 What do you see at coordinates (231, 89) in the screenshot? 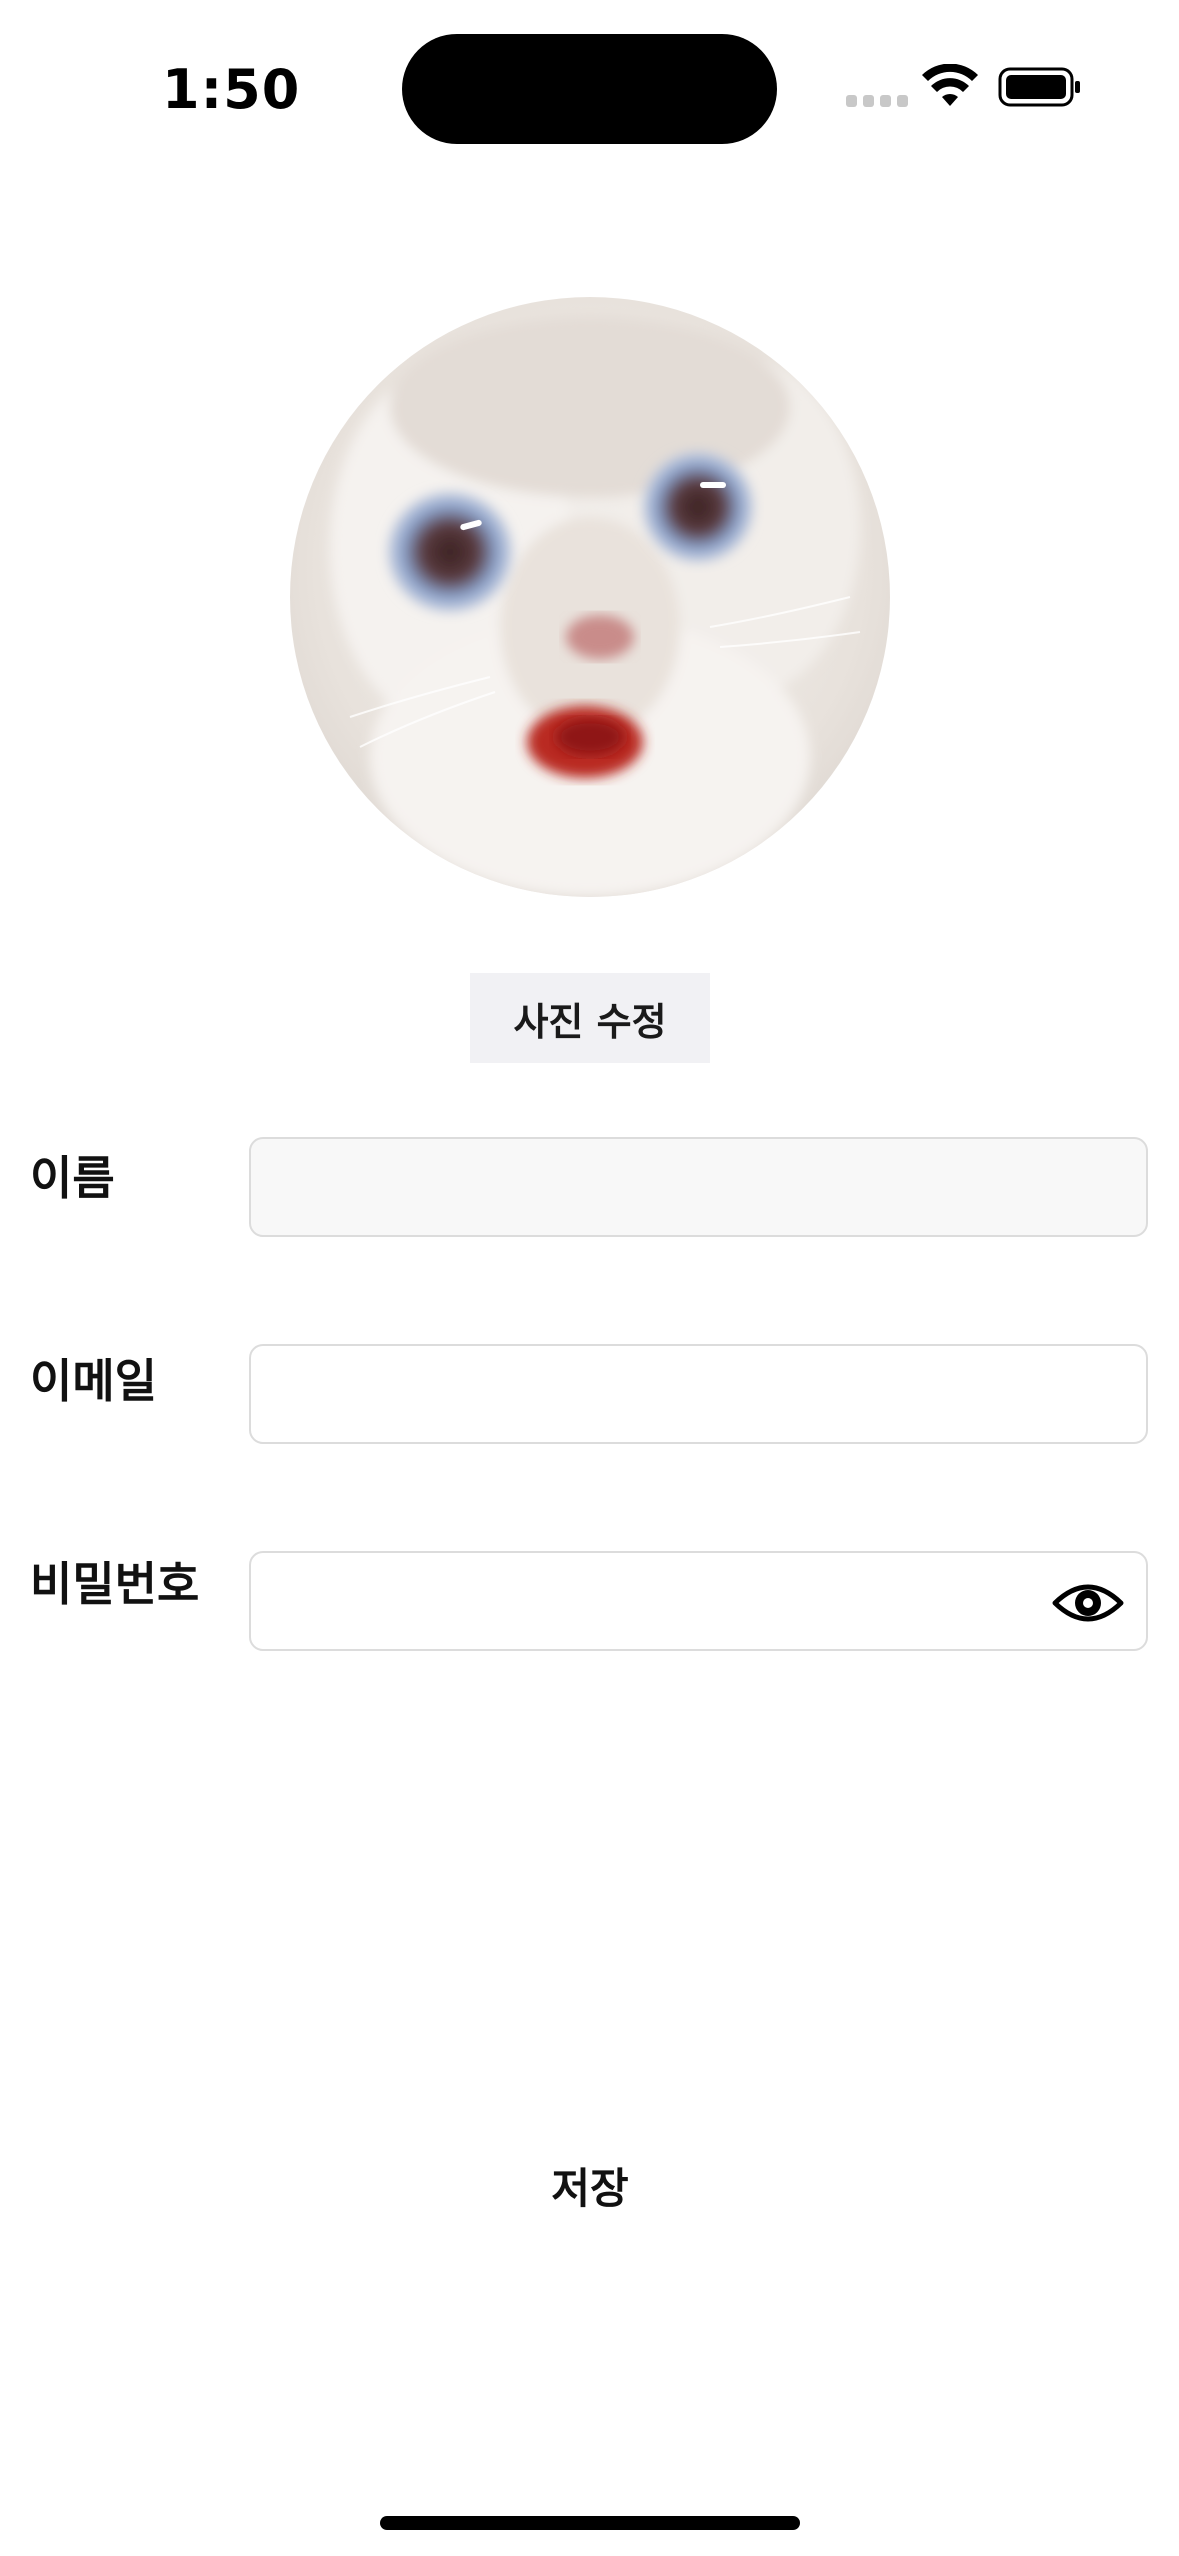
I see `status-time: 1:50` at bounding box center [231, 89].